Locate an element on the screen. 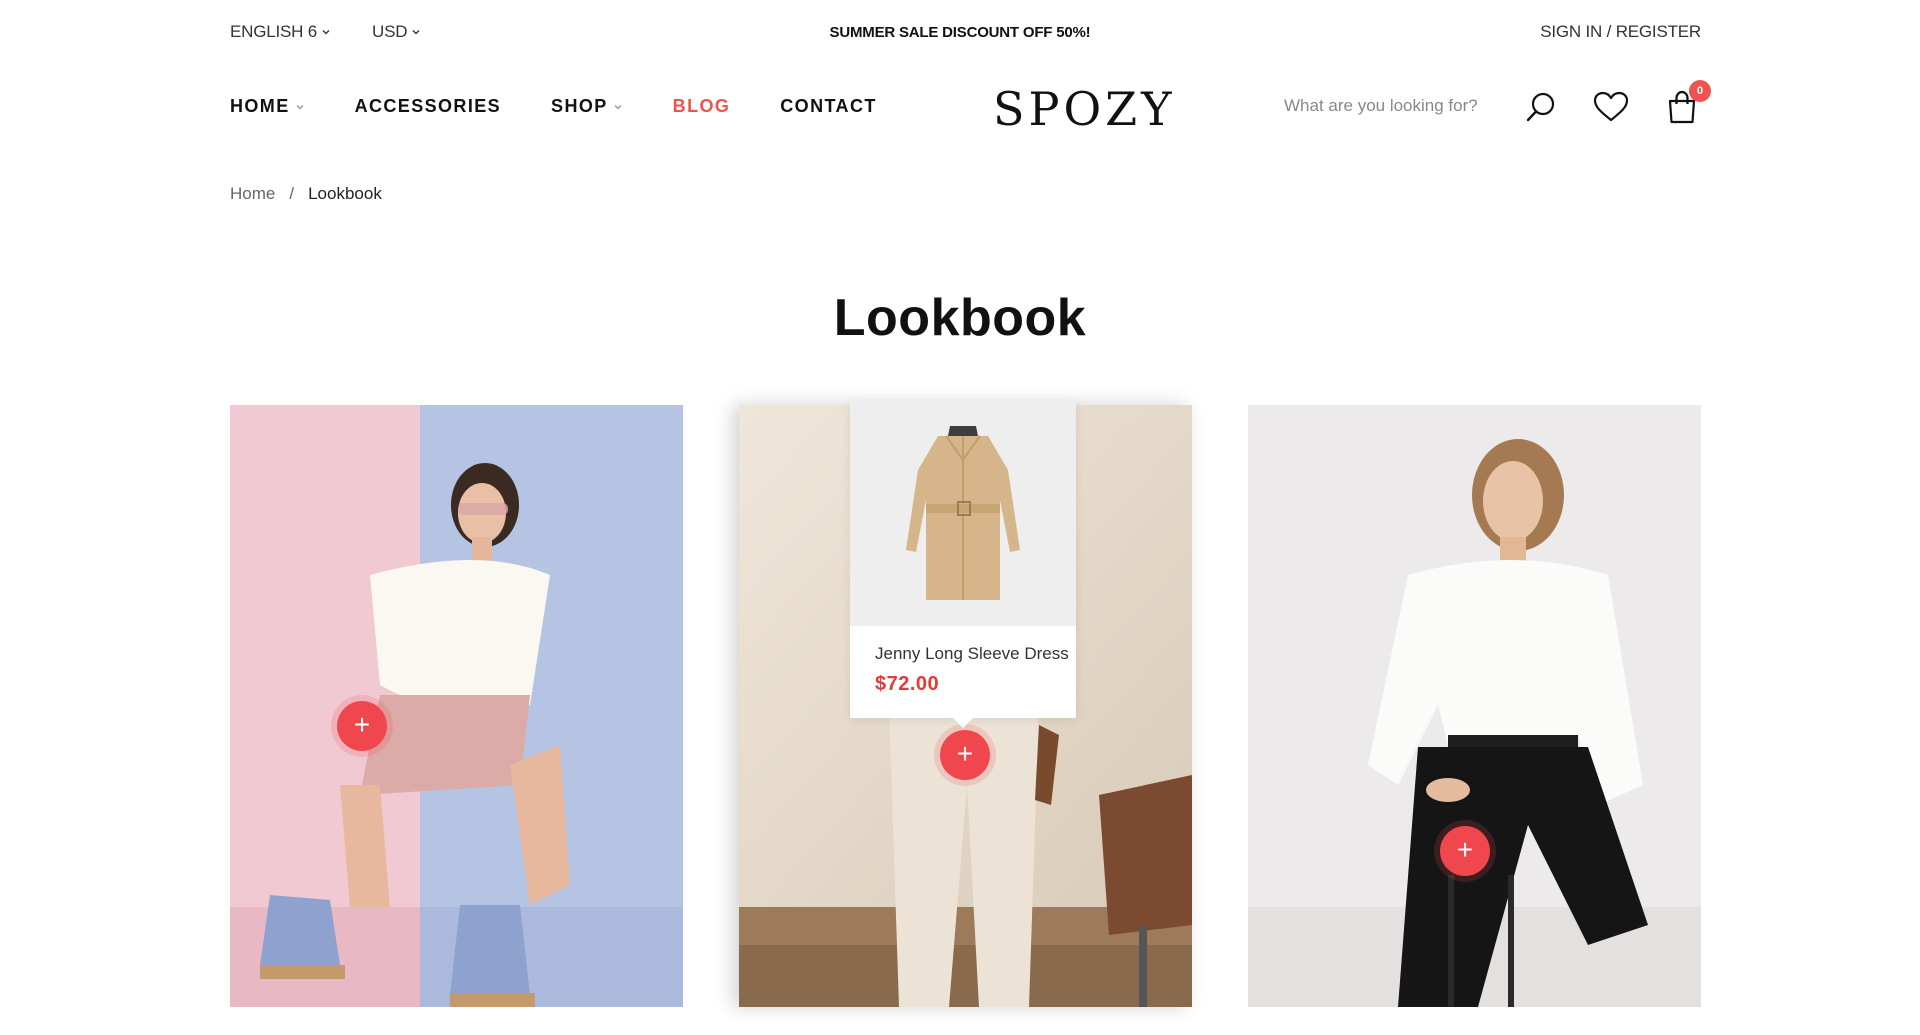 Image resolution: width=1920 pixels, height=1035 pixels. wishlist-button is located at coordinates (1611, 107).